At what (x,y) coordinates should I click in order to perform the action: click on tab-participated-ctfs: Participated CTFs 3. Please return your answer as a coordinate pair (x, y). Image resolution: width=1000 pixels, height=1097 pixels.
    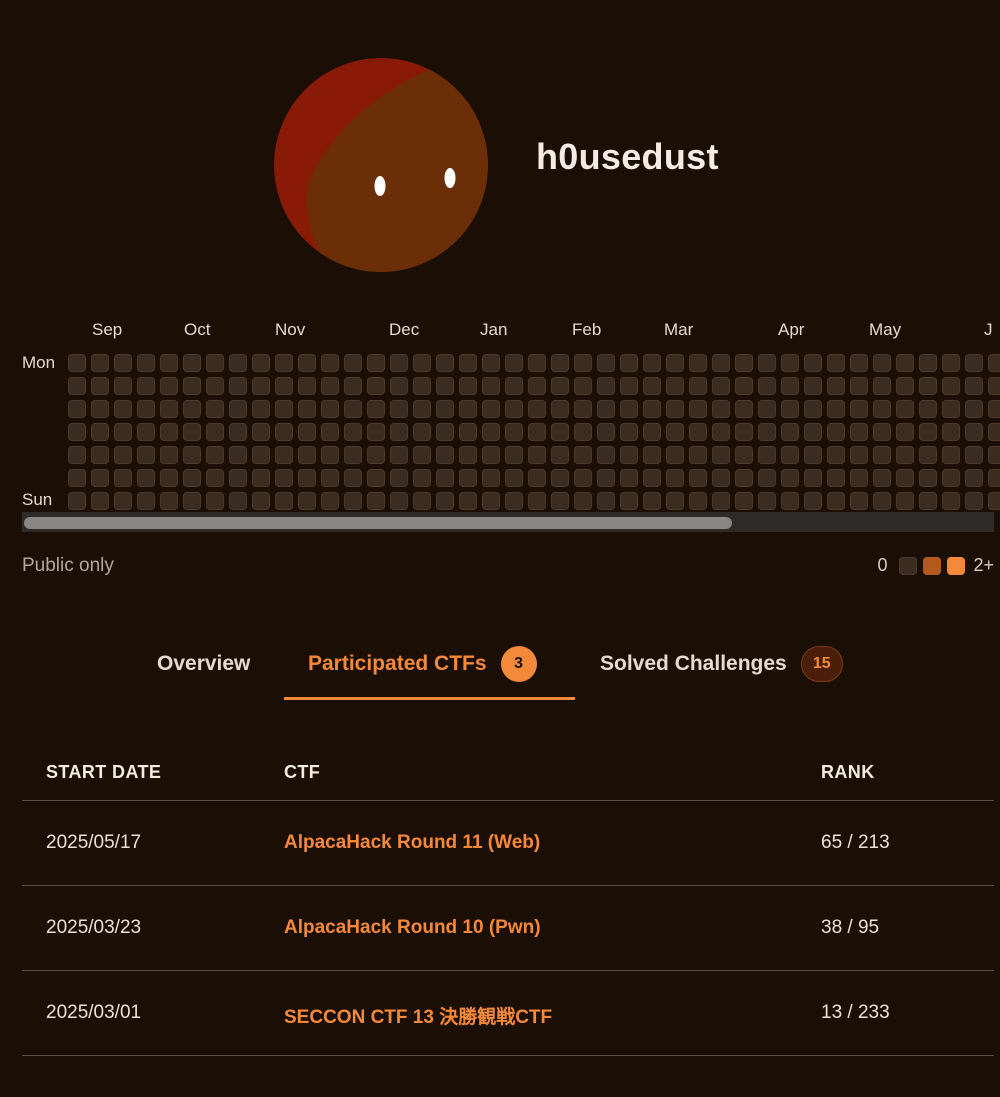
    Looking at the image, I should click on (429, 665).